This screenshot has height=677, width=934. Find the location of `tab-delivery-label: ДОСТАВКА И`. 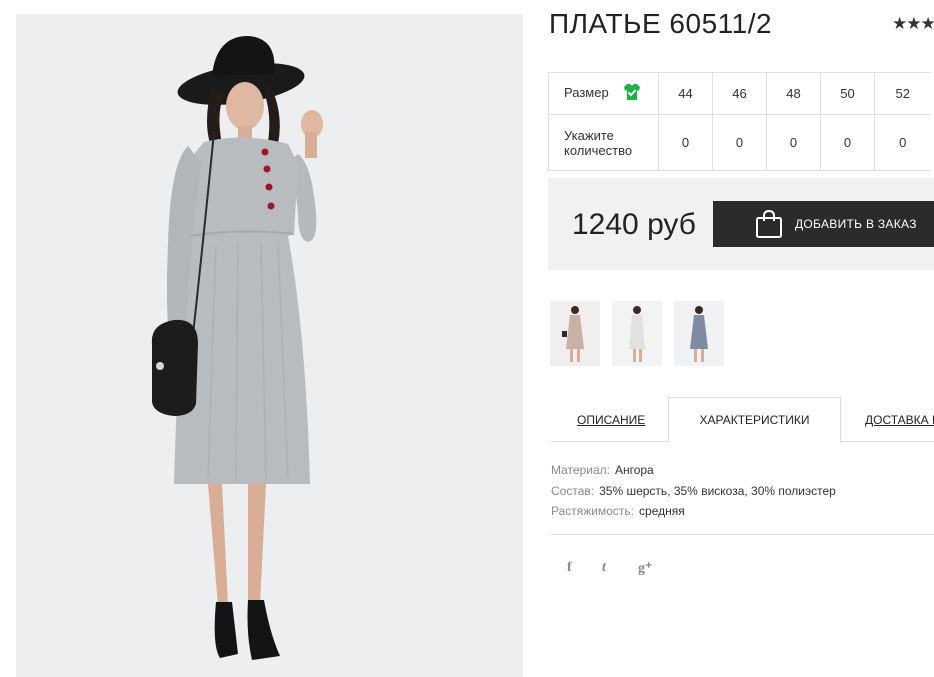

tab-delivery-label: ДОСТАВКА И is located at coordinates (899, 419).